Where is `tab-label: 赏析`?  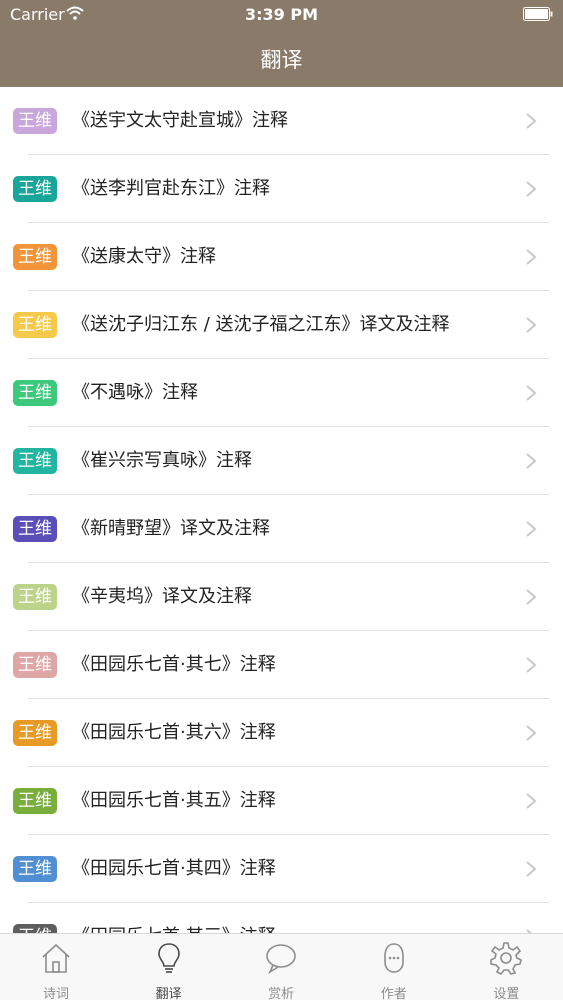 tab-label: 赏析 is located at coordinates (281, 994).